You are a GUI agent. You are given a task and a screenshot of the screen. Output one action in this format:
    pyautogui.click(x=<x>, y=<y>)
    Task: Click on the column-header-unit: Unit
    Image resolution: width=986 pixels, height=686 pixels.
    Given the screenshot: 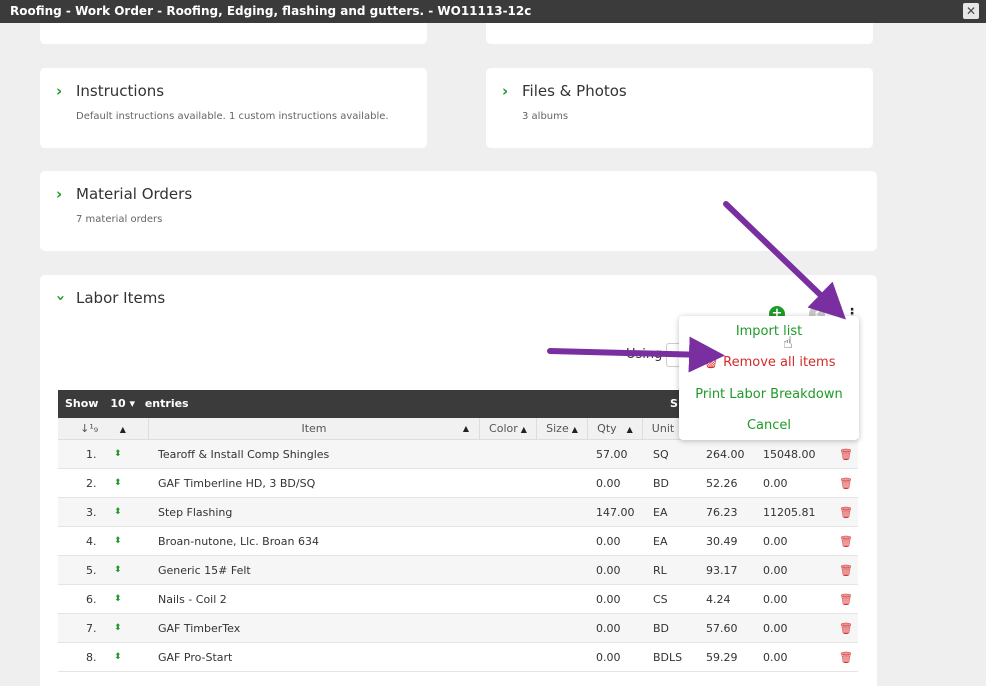 What is the action you would take?
    pyautogui.click(x=663, y=429)
    